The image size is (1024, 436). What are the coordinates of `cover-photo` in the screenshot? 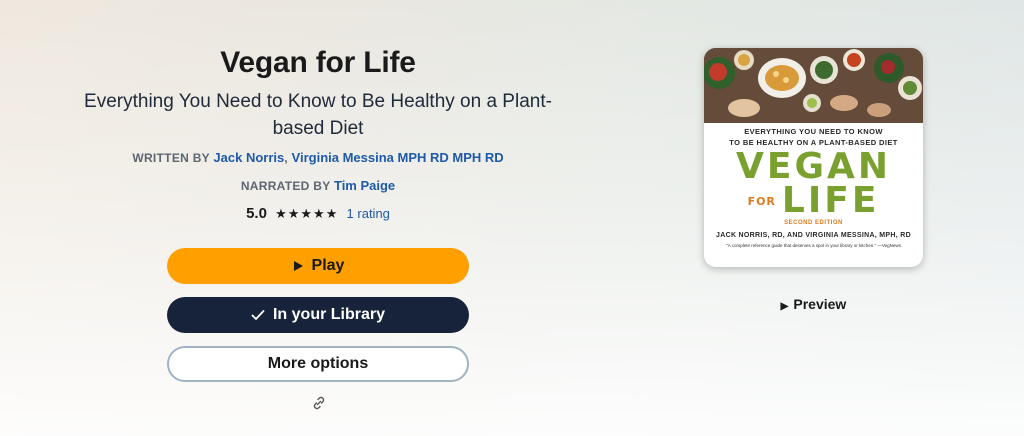 It's located at (813, 85).